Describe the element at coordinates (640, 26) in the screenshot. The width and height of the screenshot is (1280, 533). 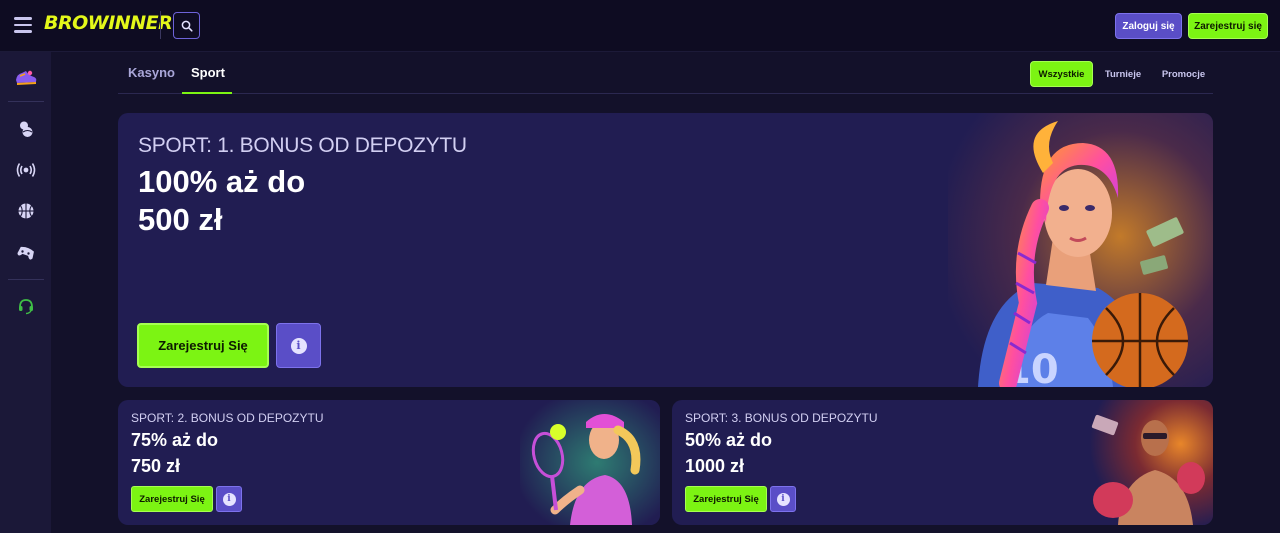
I see `top-header: BROWINNER Zaloguj się Zarejestruj się` at that location.